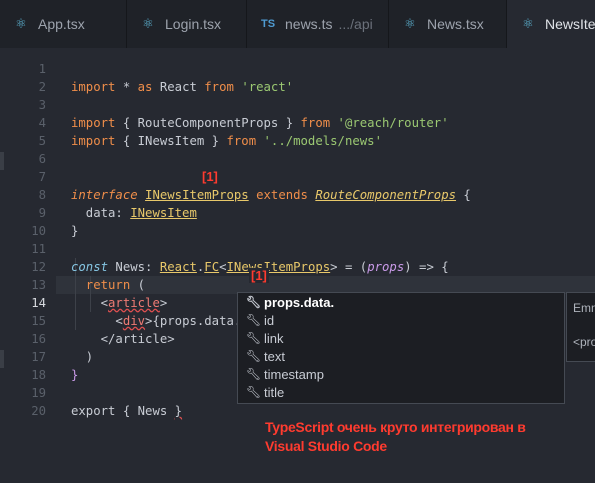  What do you see at coordinates (401, 356) in the screenshot?
I see `suggestion-item: 🔧︎ text` at bounding box center [401, 356].